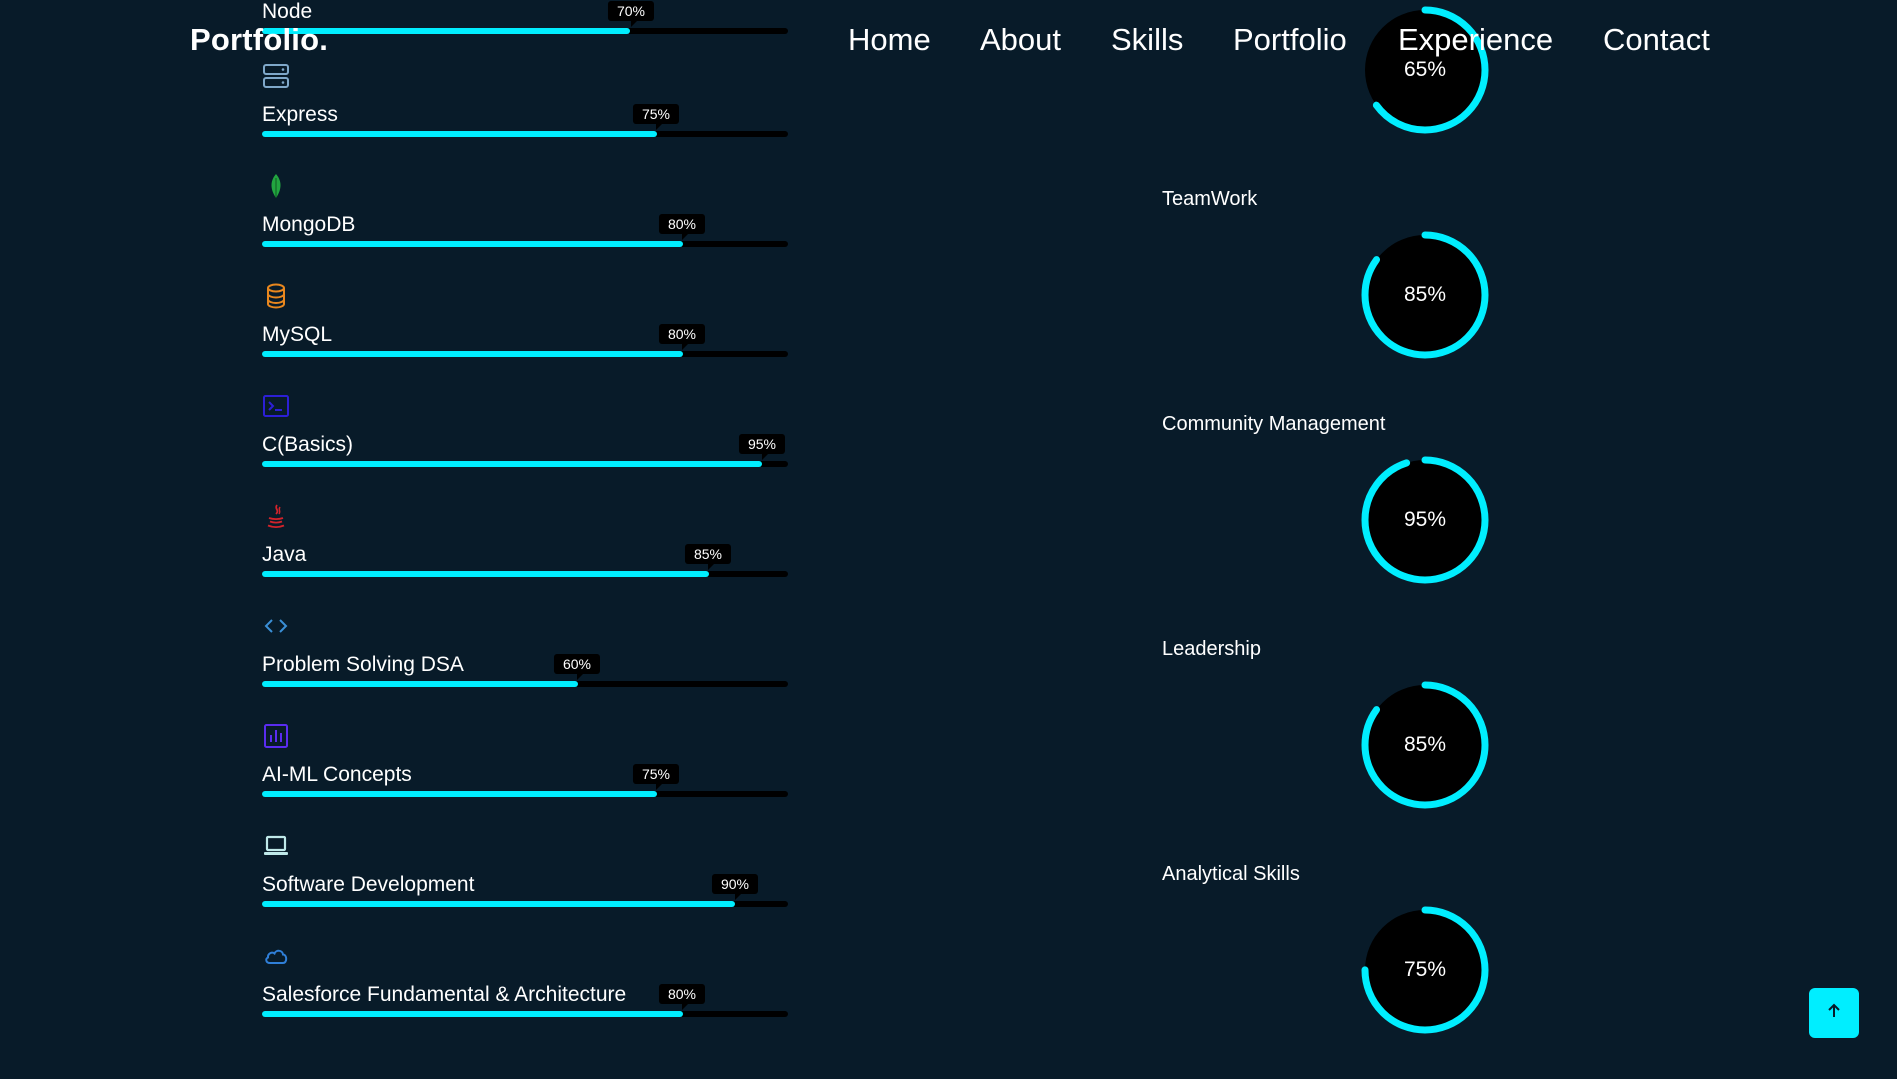 The image size is (1897, 1079). What do you see at coordinates (525, 447) in the screenshot?
I see `skill-c-basics: C(Basics) 95%` at bounding box center [525, 447].